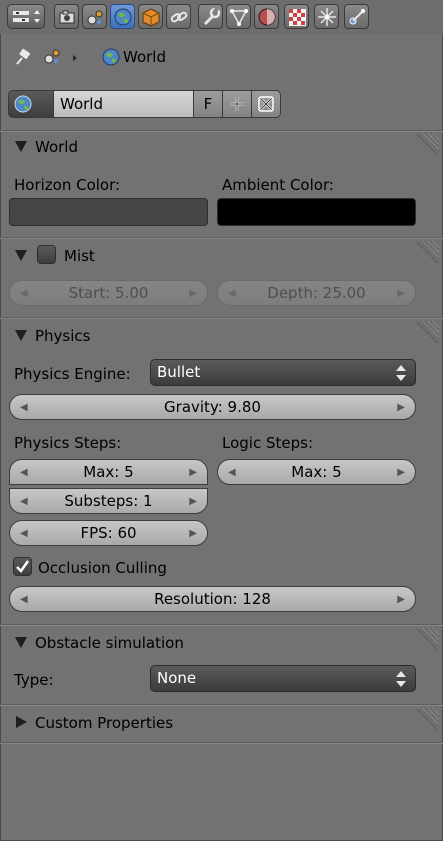 Image resolution: width=443 pixels, height=841 pixels. I want to click on occlusion-resolution-field: ◀ Resolution: 128 ▶, so click(212, 599).